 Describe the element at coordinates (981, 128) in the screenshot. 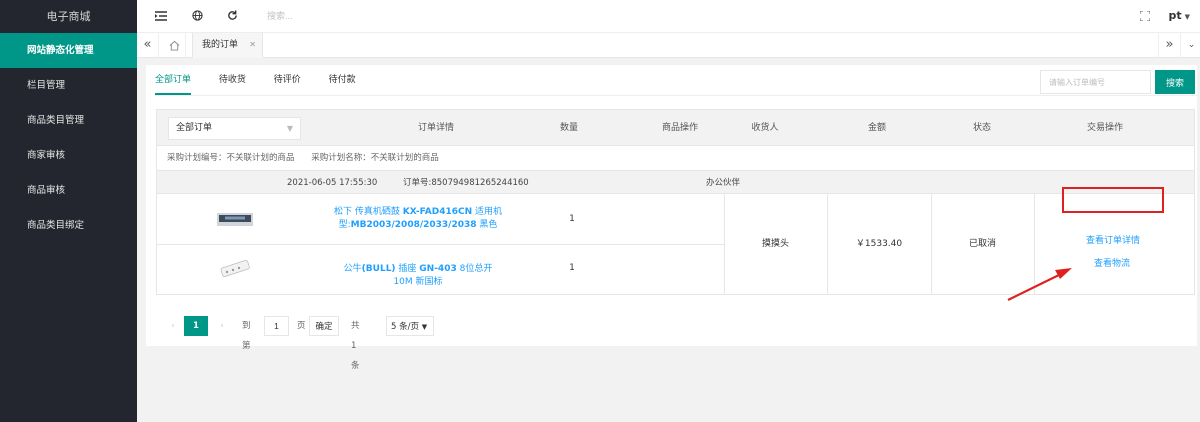

I see `col-status: 状态` at that location.